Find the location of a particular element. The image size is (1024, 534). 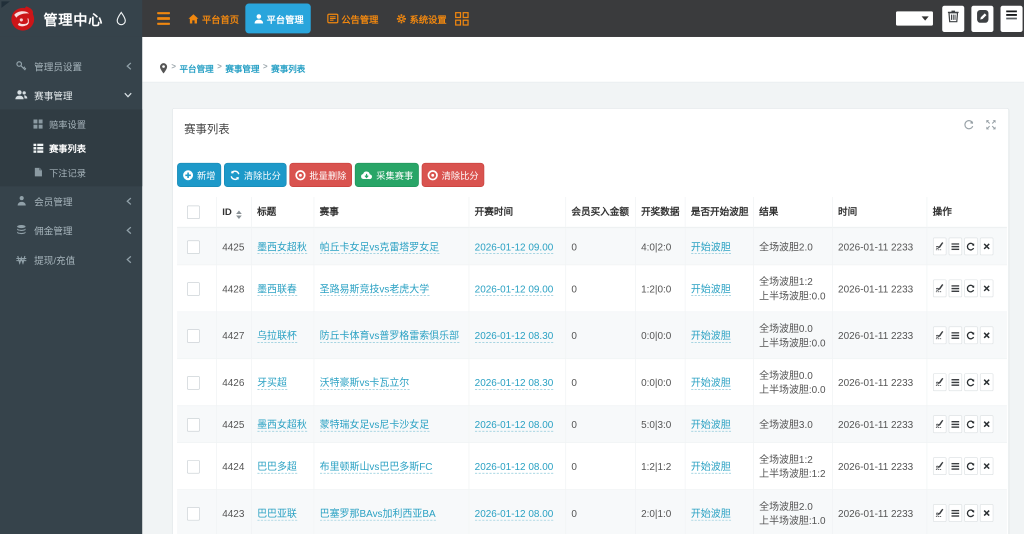

breadcrumb-platform-manage: 平台管理 is located at coordinates (197, 69).